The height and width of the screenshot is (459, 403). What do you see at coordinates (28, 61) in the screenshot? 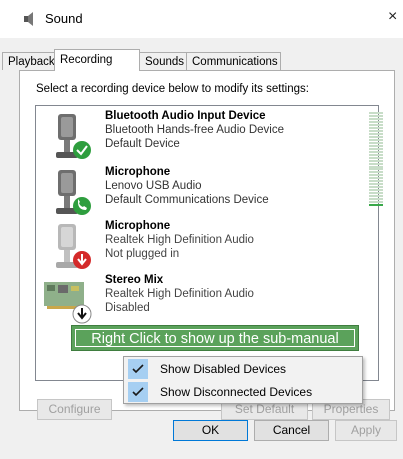
I see `tab-playback: Playback` at bounding box center [28, 61].